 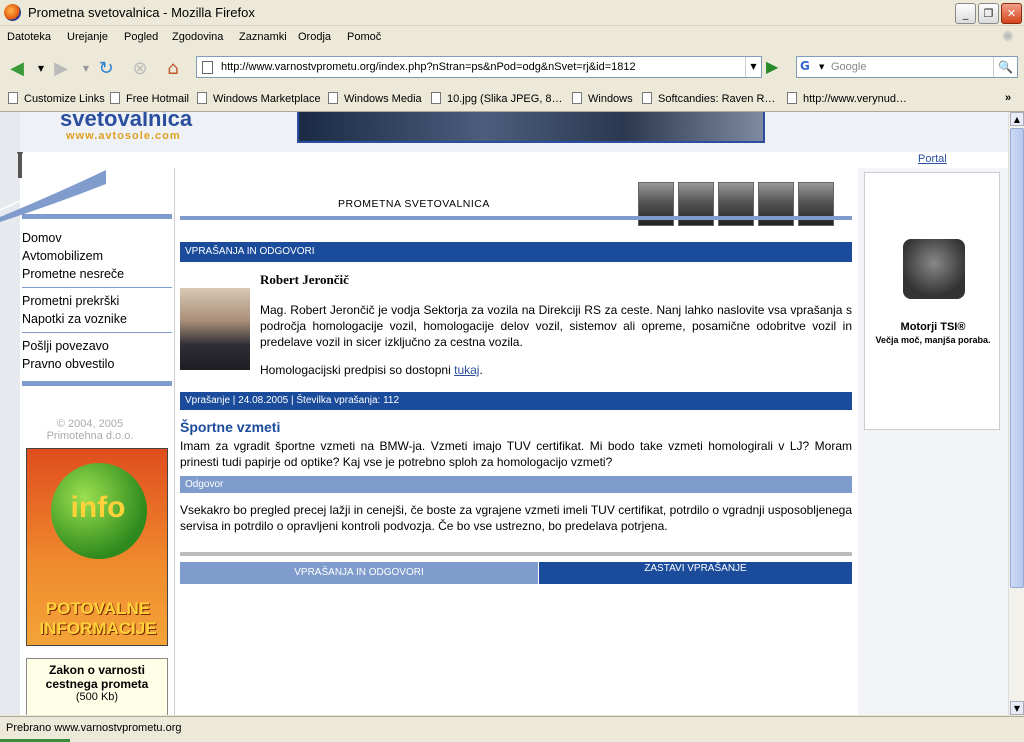 What do you see at coordinates (12, 12) in the screenshot?
I see `firefox-logo-icon` at bounding box center [12, 12].